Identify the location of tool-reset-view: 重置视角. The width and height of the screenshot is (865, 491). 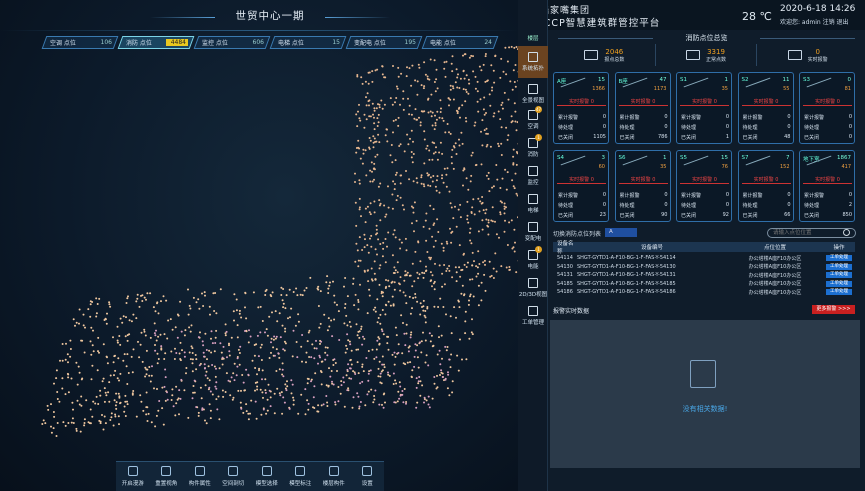
(166, 476).